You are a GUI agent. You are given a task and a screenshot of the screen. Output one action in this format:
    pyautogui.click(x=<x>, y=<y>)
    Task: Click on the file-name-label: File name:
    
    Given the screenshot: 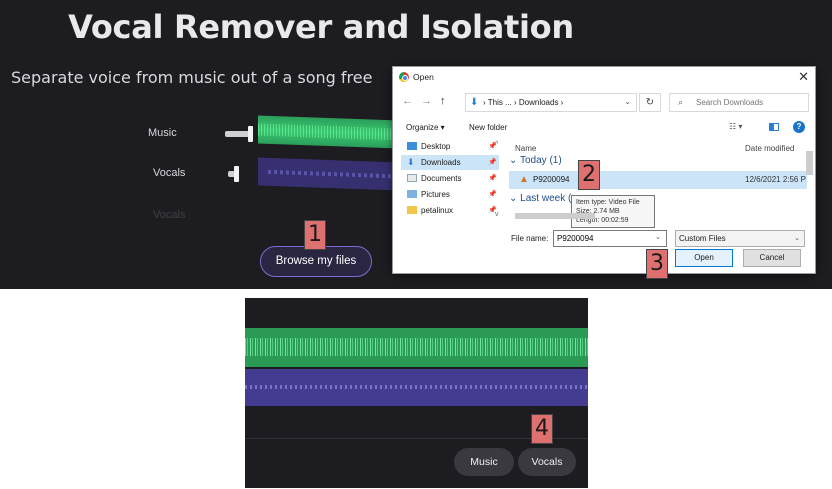 What is the action you would take?
    pyautogui.click(x=530, y=238)
    